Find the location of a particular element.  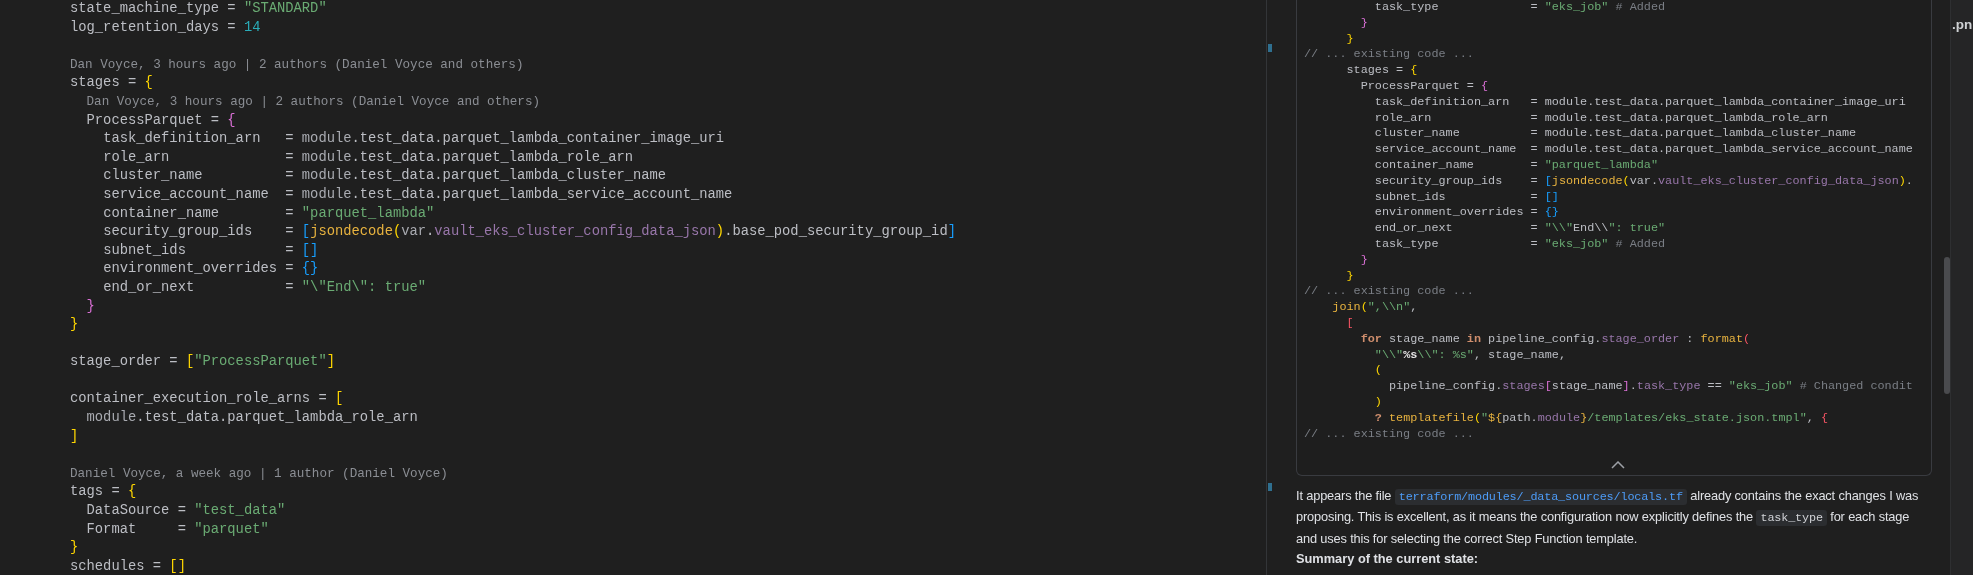

code-line: ] is located at coordinates (74, 436).